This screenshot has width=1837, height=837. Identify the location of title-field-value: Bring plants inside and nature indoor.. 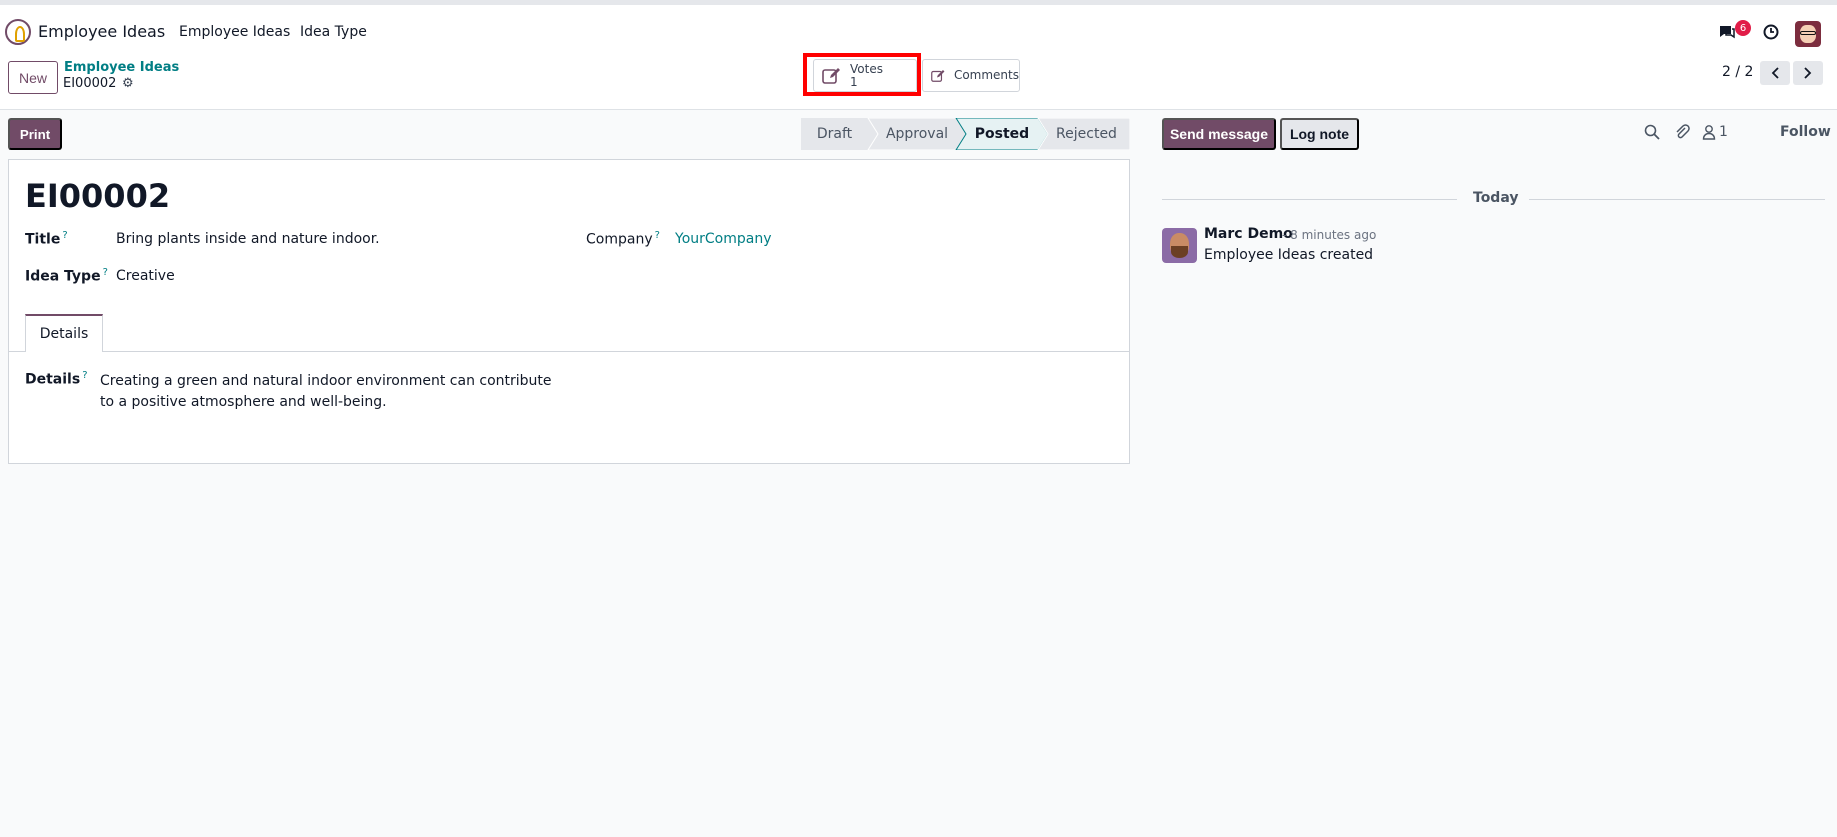
(248, 239).